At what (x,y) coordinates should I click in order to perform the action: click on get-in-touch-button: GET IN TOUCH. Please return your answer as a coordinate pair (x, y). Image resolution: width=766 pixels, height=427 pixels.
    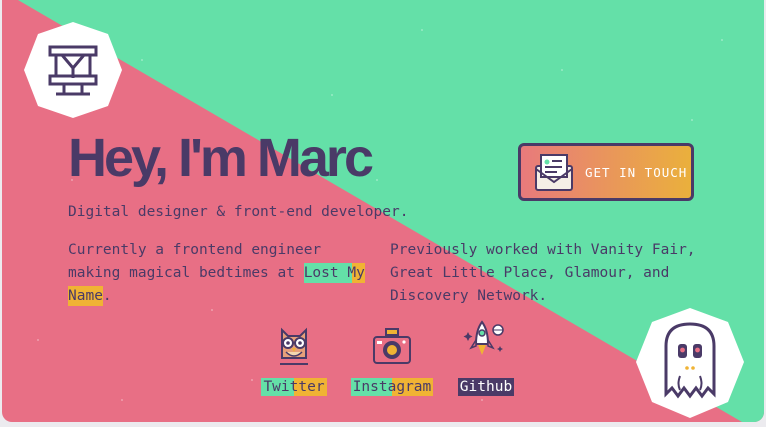
    Looking at the image, I should click on (606, 172).